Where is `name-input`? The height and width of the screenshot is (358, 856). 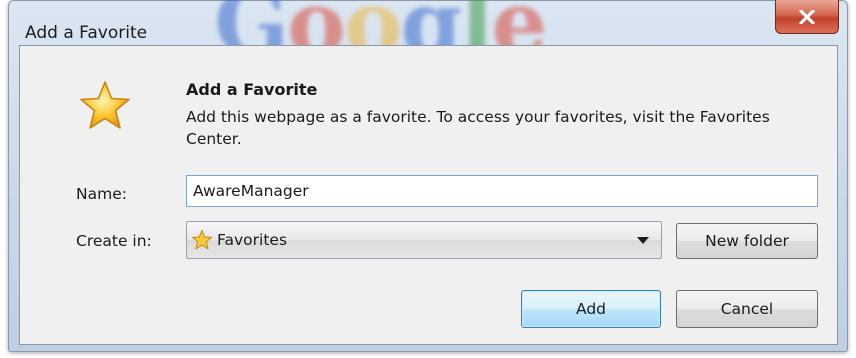 name-input is located at coordinates (502, 191).